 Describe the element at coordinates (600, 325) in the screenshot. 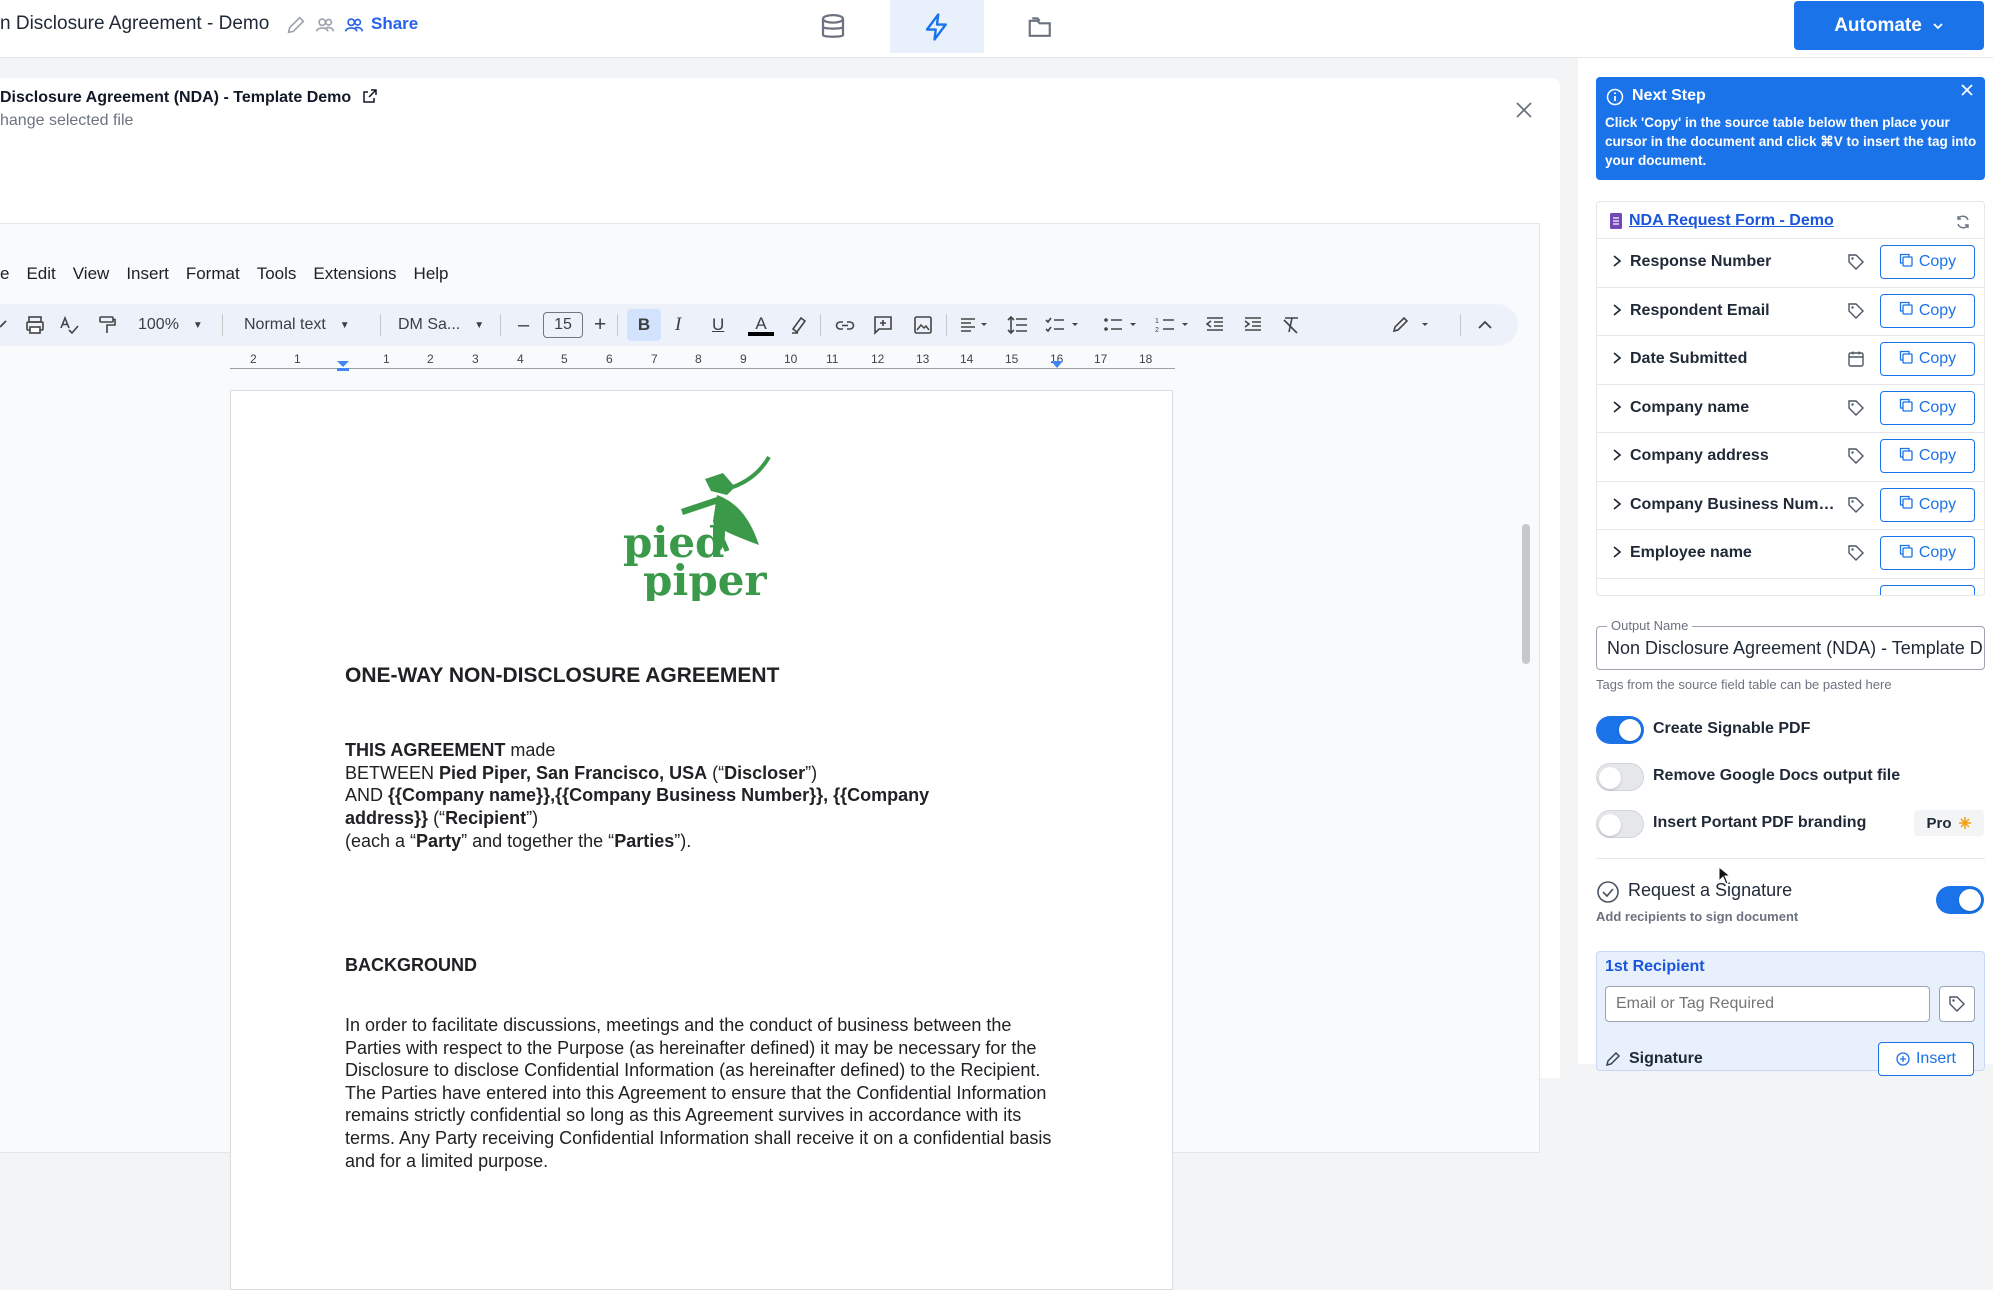

I see `increase-font-button: +` at that location.